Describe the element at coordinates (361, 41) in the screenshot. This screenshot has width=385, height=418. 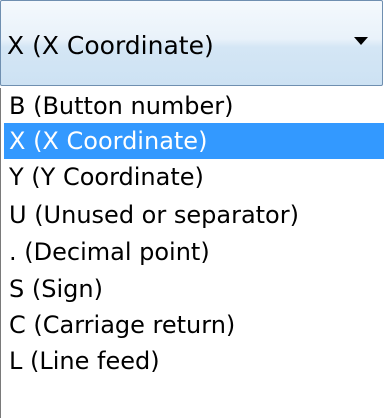
I see `chevron-down-icon` at that location.